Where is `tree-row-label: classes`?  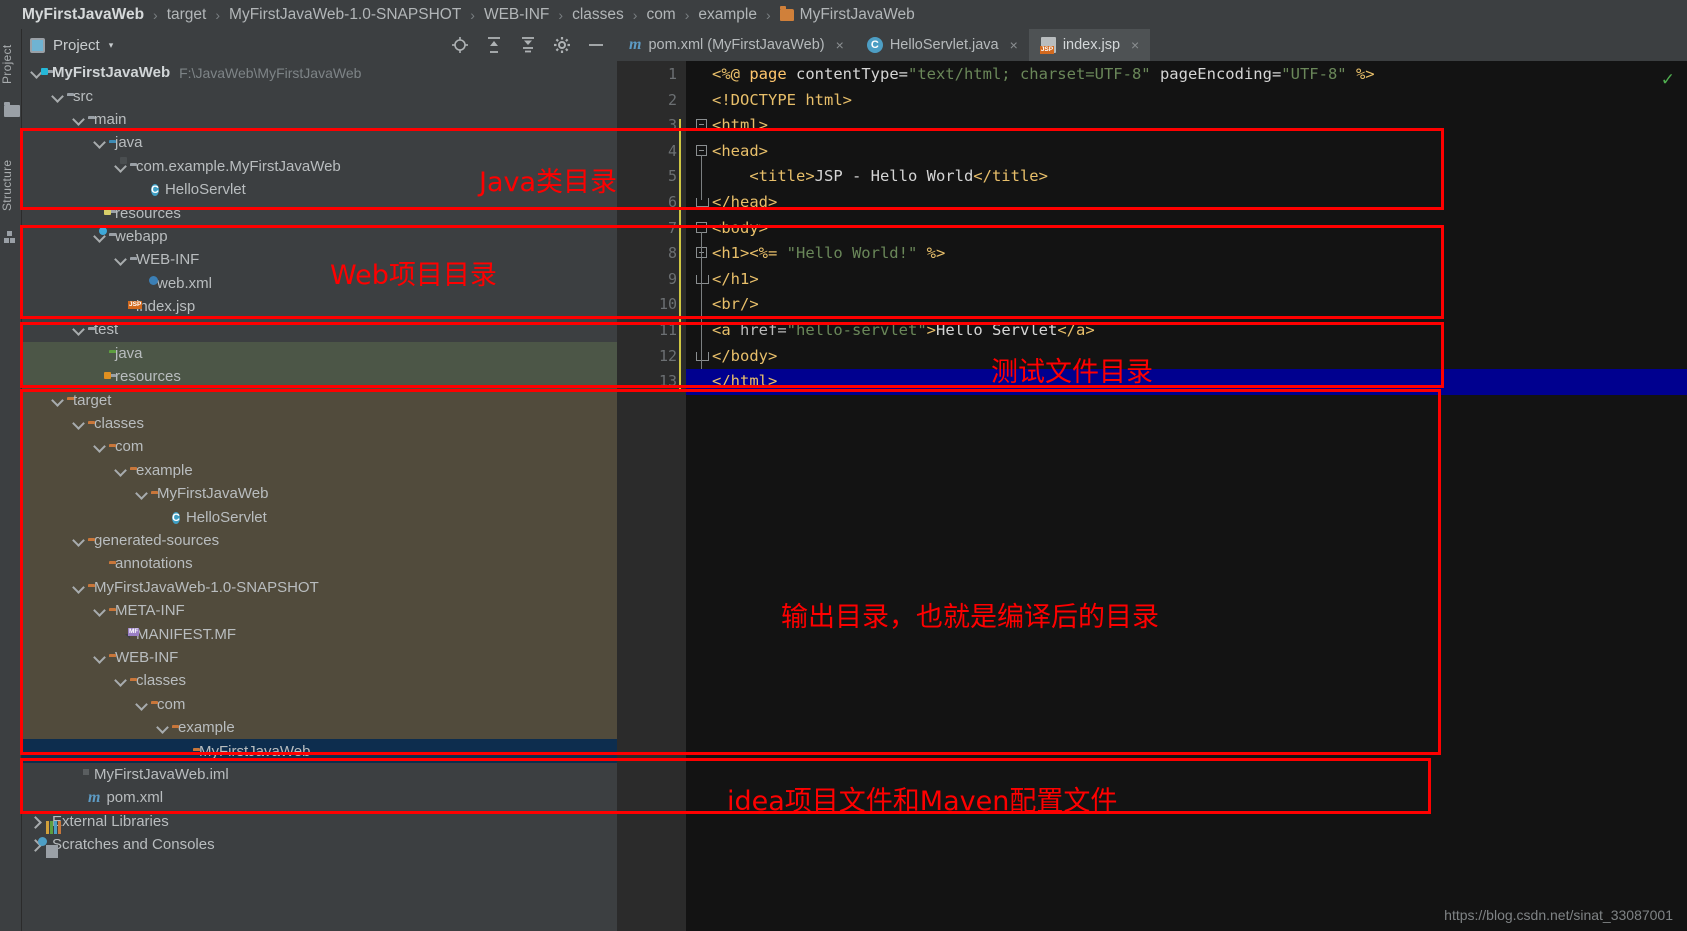
tree-row-label: classes is located at coordinates (161, 681).